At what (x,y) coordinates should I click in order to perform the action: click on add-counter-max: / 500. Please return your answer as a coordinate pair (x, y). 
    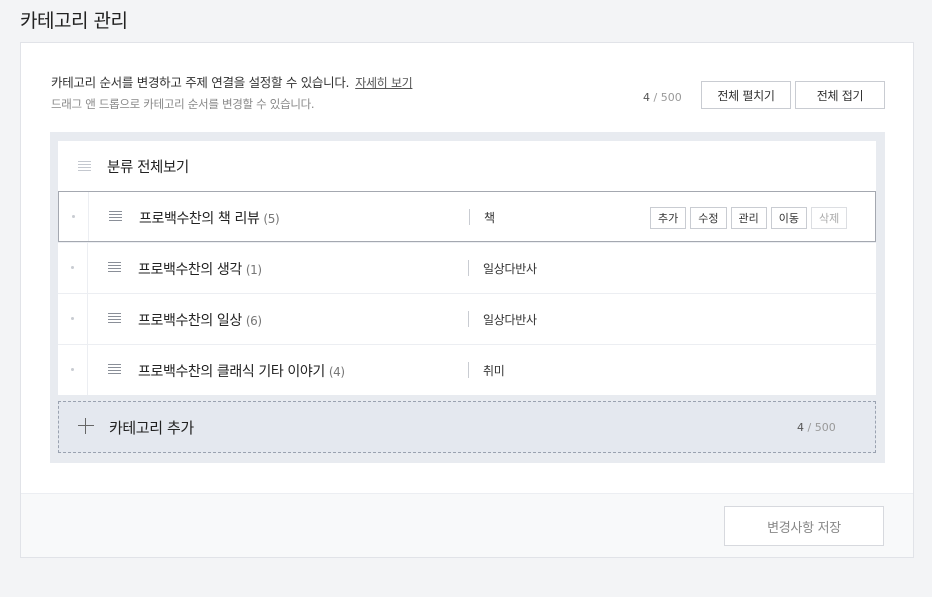
    Looking at the image, I should click on (821, 427).